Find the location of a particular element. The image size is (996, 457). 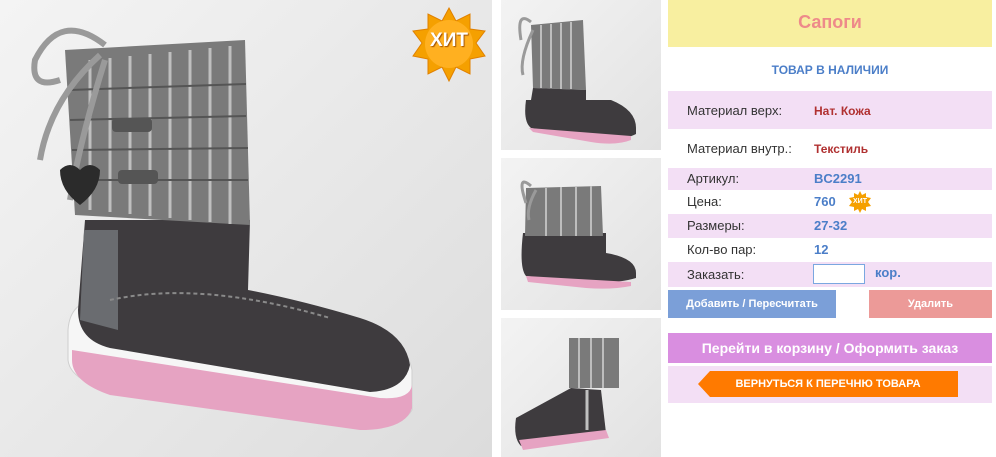

spec-value-material-inner: Текстиль is located at coordinates (841, 149).